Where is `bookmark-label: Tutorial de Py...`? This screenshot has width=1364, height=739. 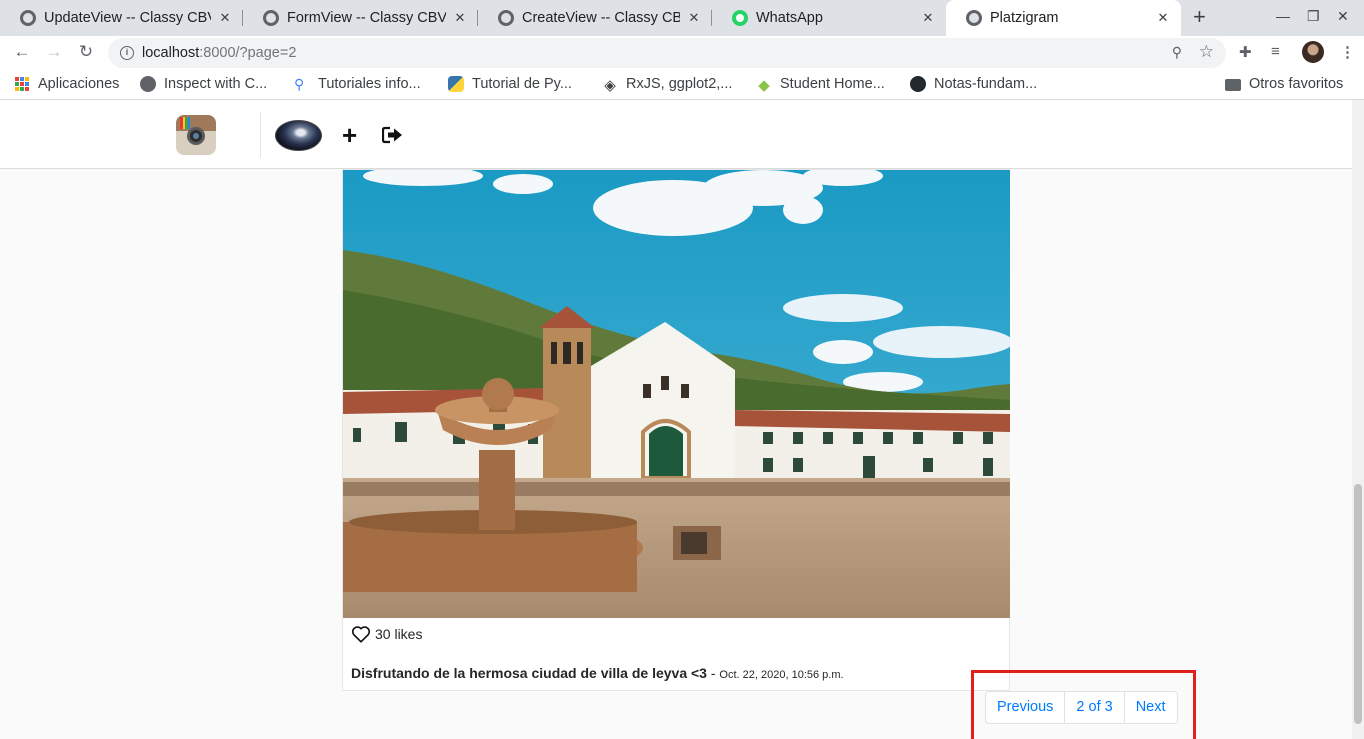
bookmark-label: Tutorial de Py... is located at coordinates (522, 84).